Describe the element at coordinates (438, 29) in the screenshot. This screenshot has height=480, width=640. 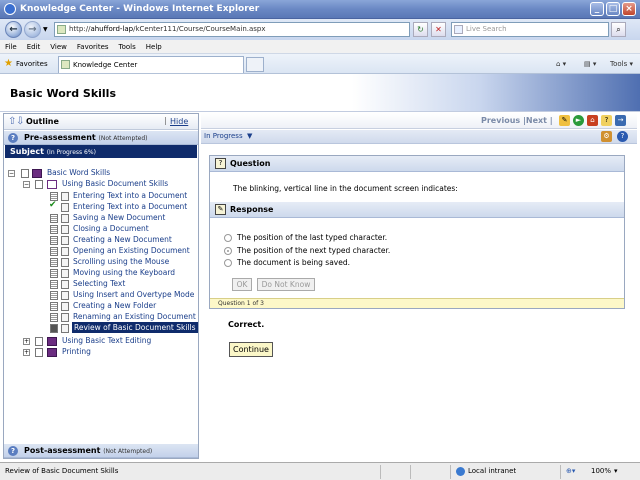
I see `stop-icon: ✕` at that location.